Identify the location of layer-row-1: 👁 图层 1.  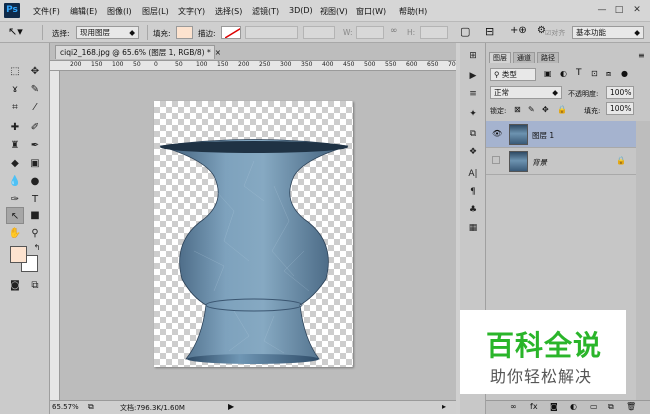
(561, 134).